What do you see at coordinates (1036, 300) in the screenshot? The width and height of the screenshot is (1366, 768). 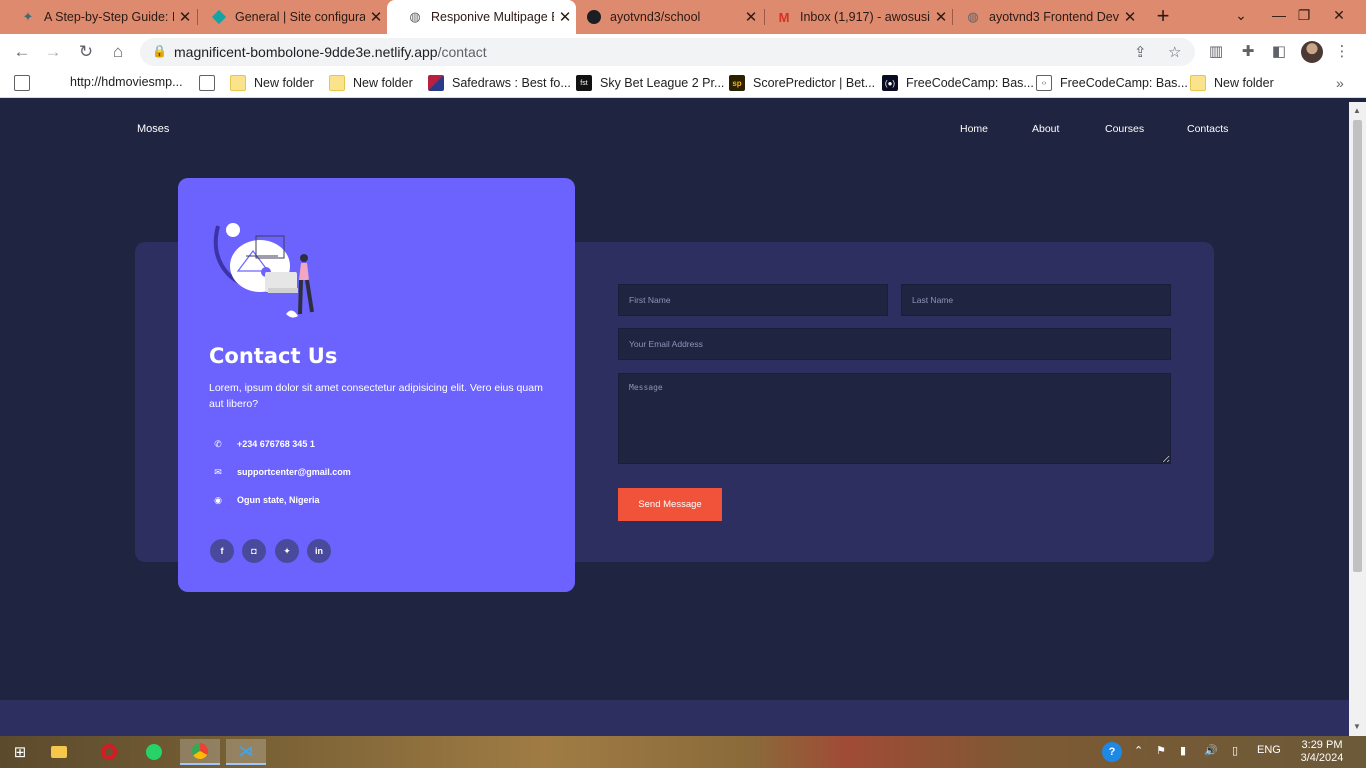 I see `last-name-input` at bounding box center [1036, 300].